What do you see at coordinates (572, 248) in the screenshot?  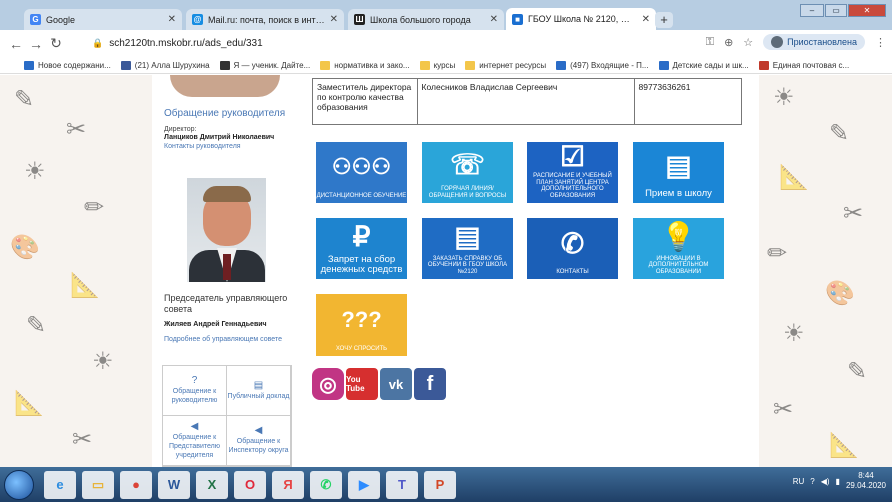 I see `tile-contacts: ✆ Контакты` at bounding box center [572, 248].